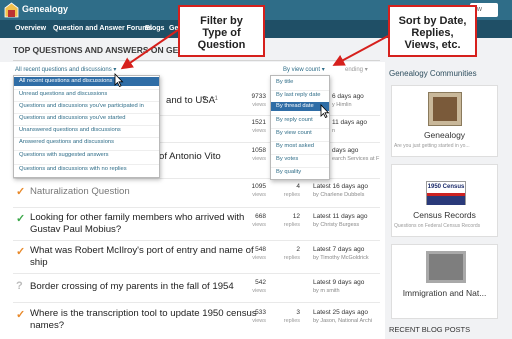 The image size is (512, 339). I want to click on sort-dropdown-toggle: By view count ▾, so click(304, 69).